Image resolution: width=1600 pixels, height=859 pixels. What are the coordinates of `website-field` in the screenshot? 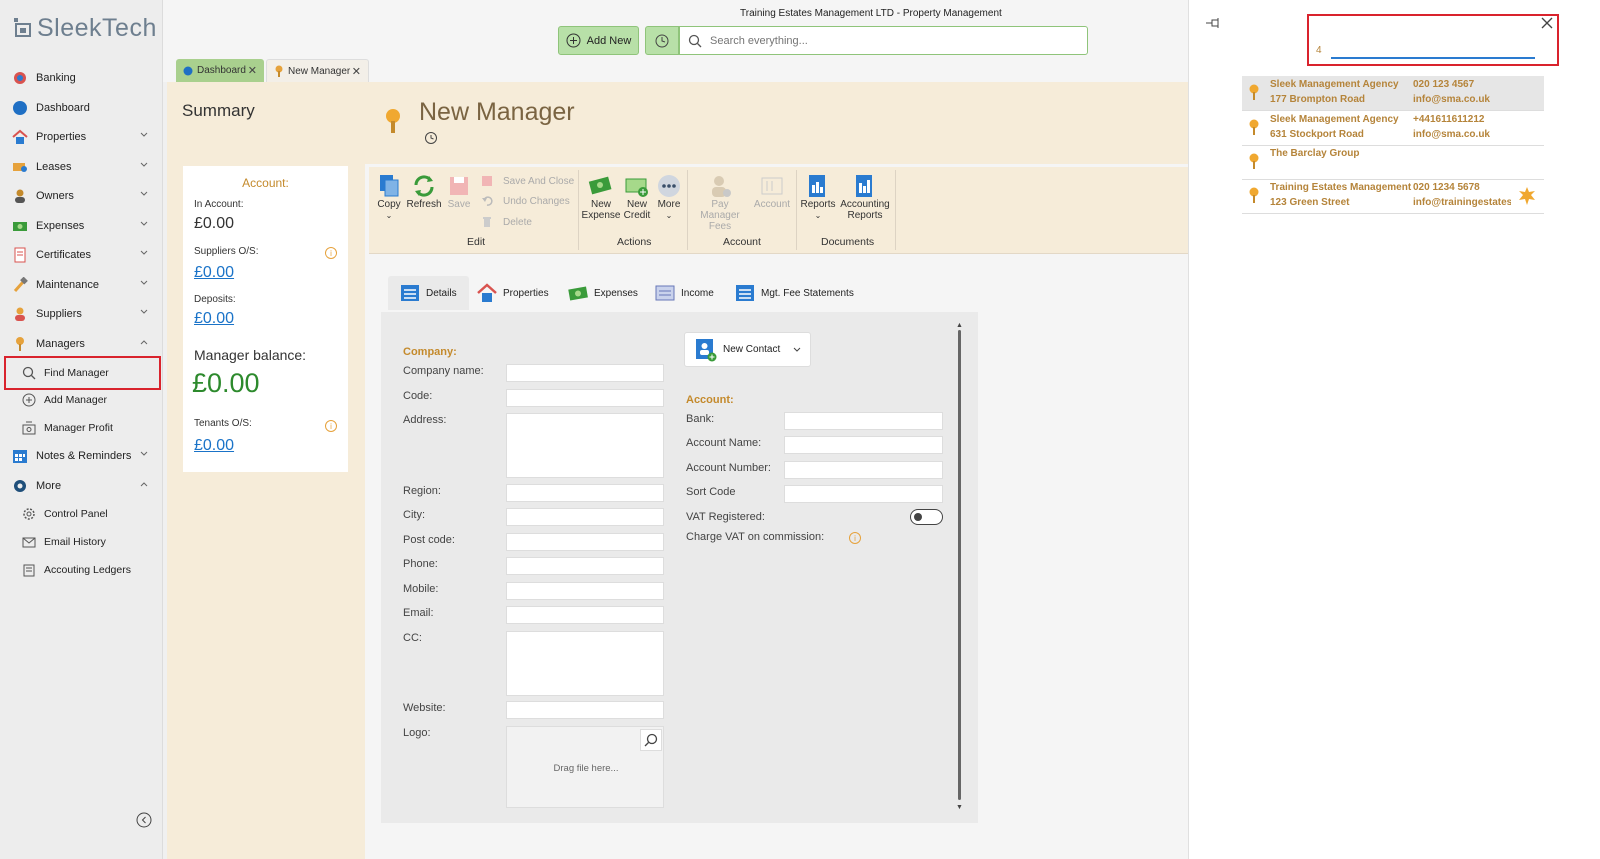 It's located at (585, 710).